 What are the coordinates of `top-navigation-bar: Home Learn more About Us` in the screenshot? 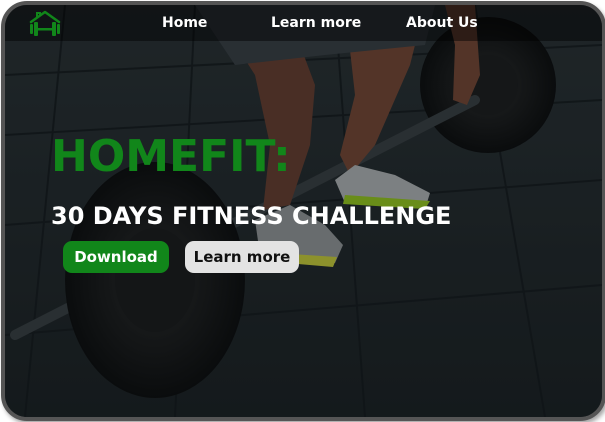 It's located at (303, 23).